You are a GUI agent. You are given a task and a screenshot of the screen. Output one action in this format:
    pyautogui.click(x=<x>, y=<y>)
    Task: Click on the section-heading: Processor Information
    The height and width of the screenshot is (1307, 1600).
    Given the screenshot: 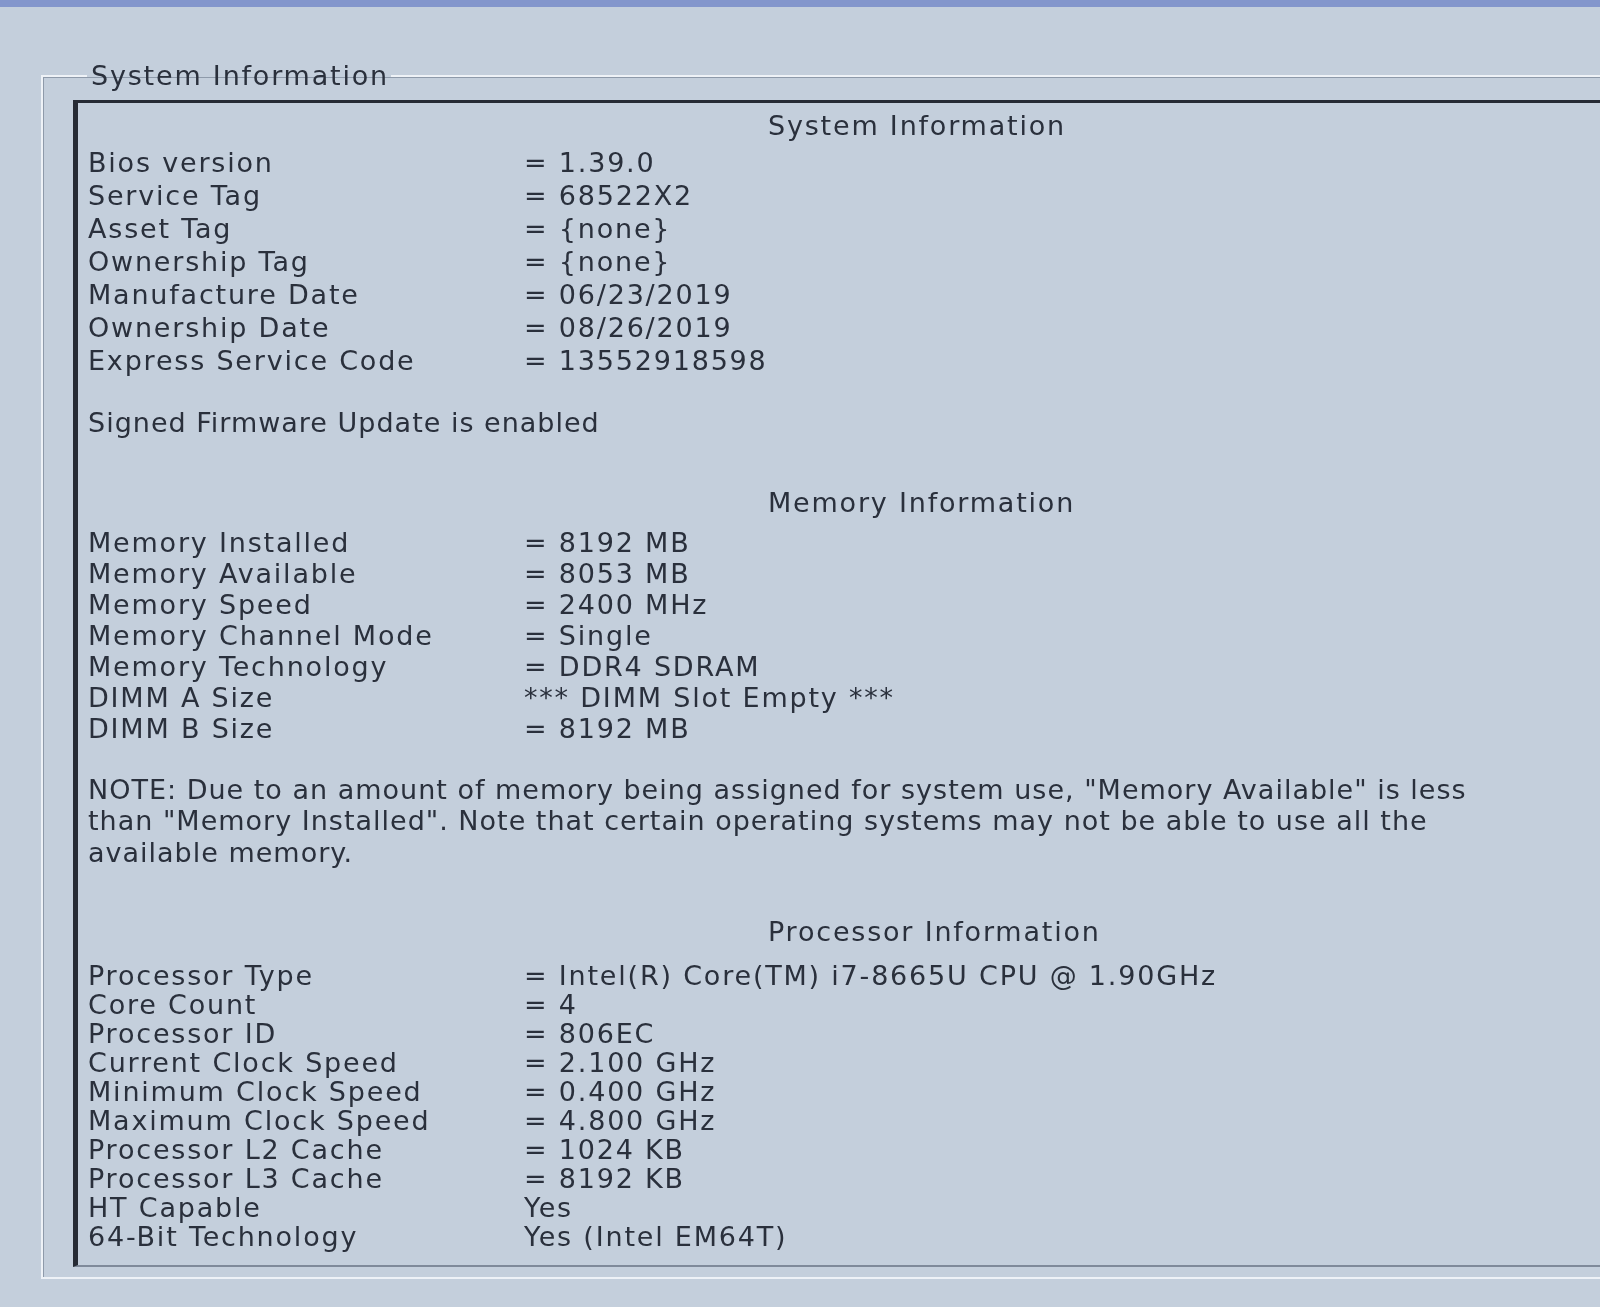 What is the action you would take?
    pyautogui.click(x=934, y=932)
    